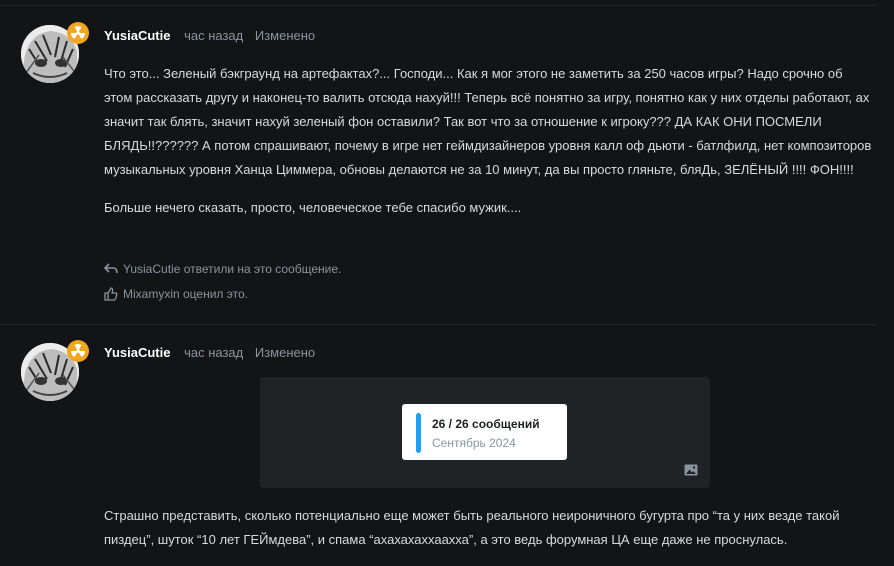 The image size is (894, 566). I want to click on embed-date: Сентябрь 2024, so click(474, 443).